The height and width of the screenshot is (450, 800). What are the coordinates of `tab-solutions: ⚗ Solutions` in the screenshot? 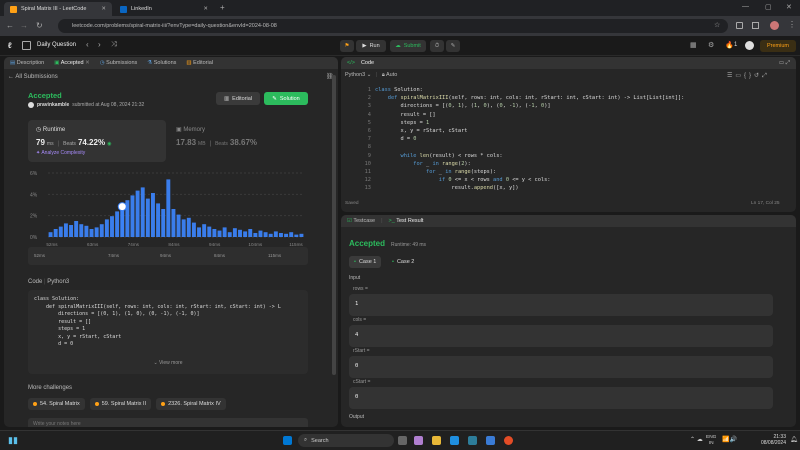 It's located at (161, 63).